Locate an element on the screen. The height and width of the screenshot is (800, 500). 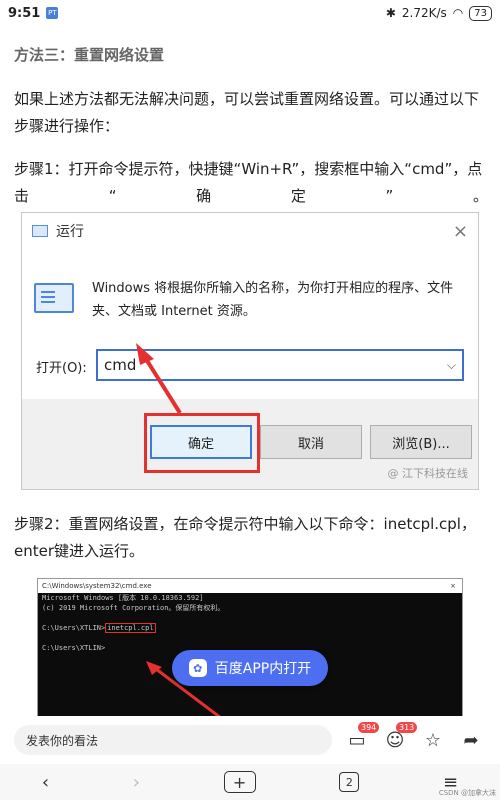
star-icon: ☆ is located at coordinates (433, 740).